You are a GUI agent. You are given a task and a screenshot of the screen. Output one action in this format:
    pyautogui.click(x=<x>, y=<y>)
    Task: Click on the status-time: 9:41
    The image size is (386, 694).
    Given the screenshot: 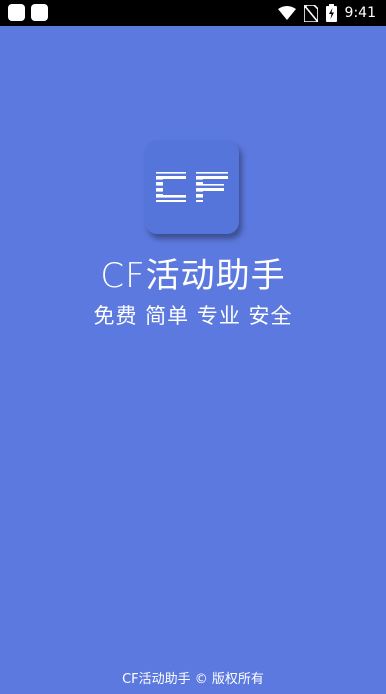 What is the action you would take?
    pyautogui.click(x=360, y=13)
    